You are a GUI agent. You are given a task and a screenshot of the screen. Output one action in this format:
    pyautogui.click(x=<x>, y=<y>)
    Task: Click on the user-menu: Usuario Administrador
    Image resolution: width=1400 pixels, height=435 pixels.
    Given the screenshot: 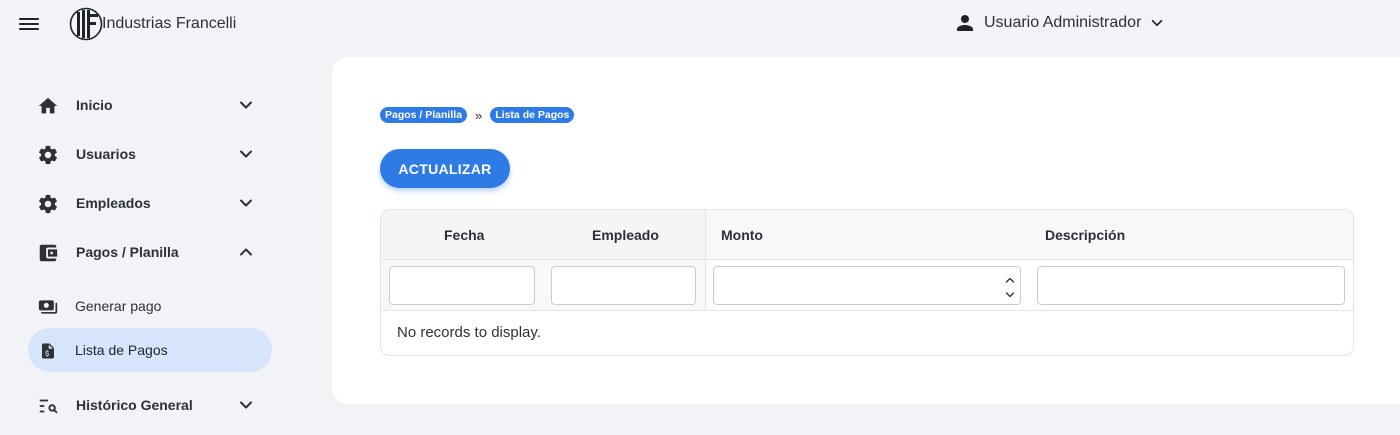 What is the action you would take?
    pyautogui.click(x=1059, y=23)
    